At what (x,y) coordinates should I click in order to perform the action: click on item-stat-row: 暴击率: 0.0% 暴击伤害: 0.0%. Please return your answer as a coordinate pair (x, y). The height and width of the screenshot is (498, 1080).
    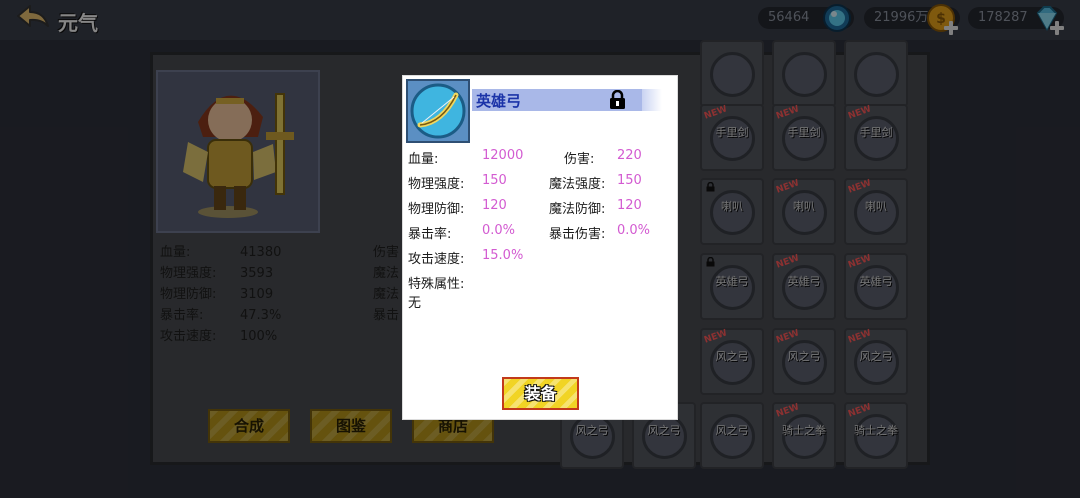
    Looking at the image, I should click on (529, 232).